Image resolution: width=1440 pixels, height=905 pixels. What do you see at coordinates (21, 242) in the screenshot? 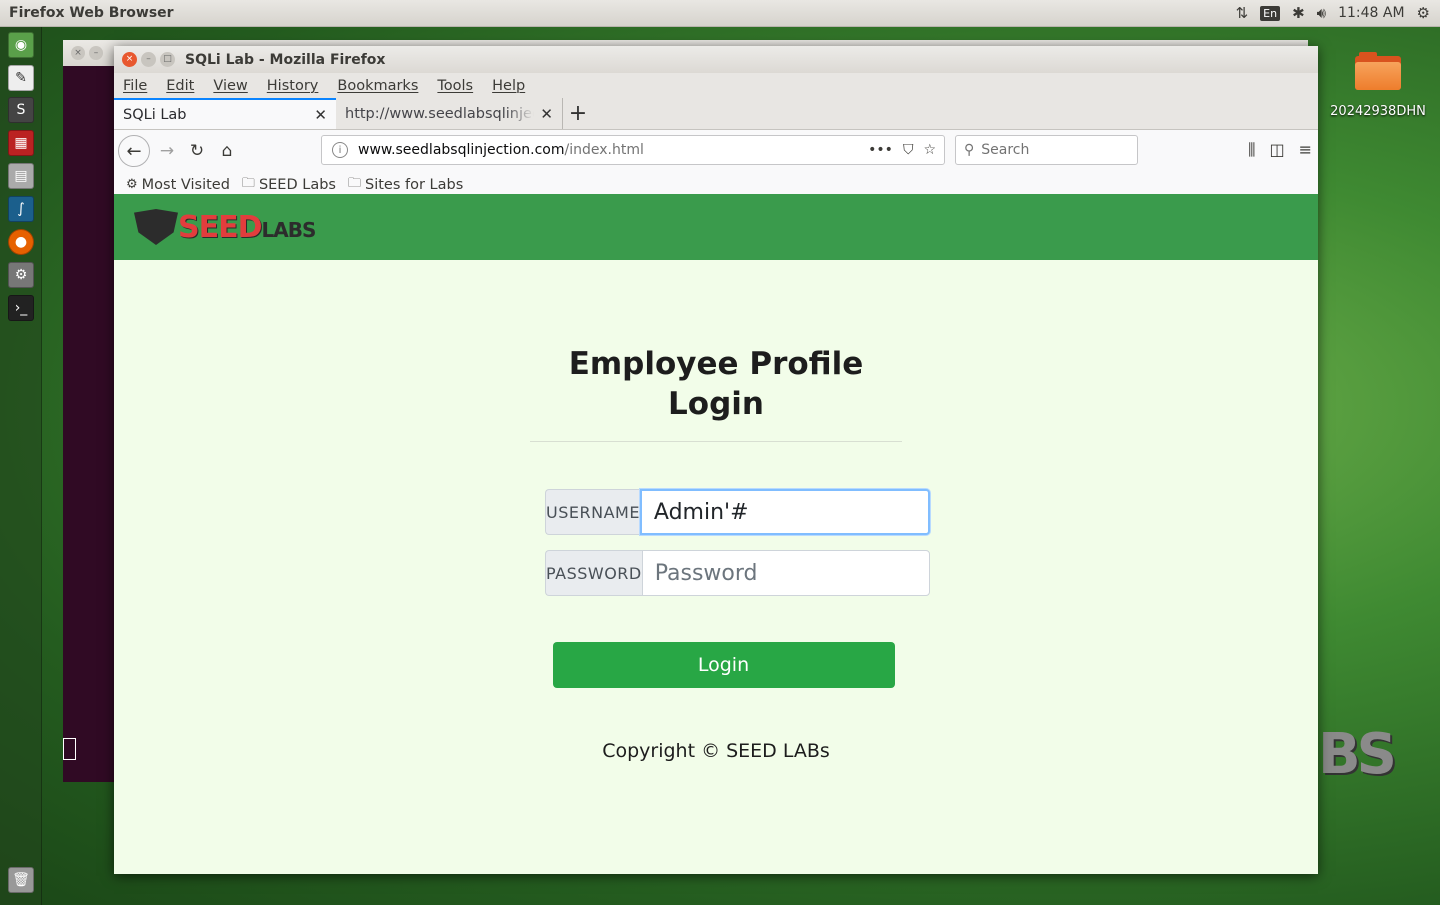
I see `firefox-icon: ●` at bounding box center [21, 242].